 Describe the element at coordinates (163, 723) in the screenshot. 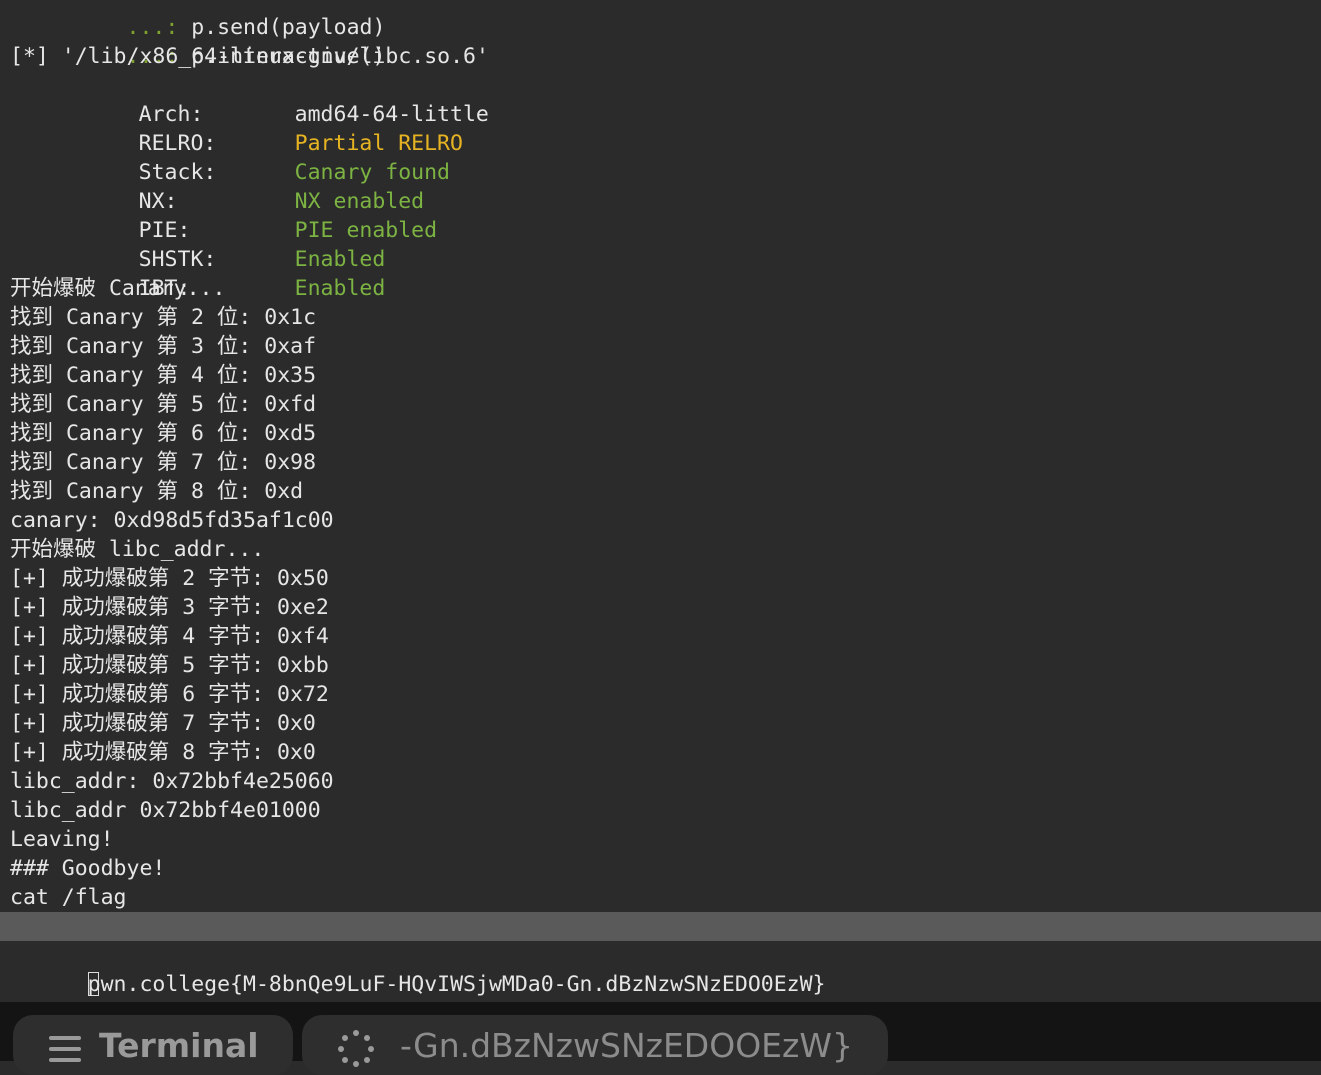

I see `output-line: [+] 成功爆破第 7 字节: 0x0` at that location.